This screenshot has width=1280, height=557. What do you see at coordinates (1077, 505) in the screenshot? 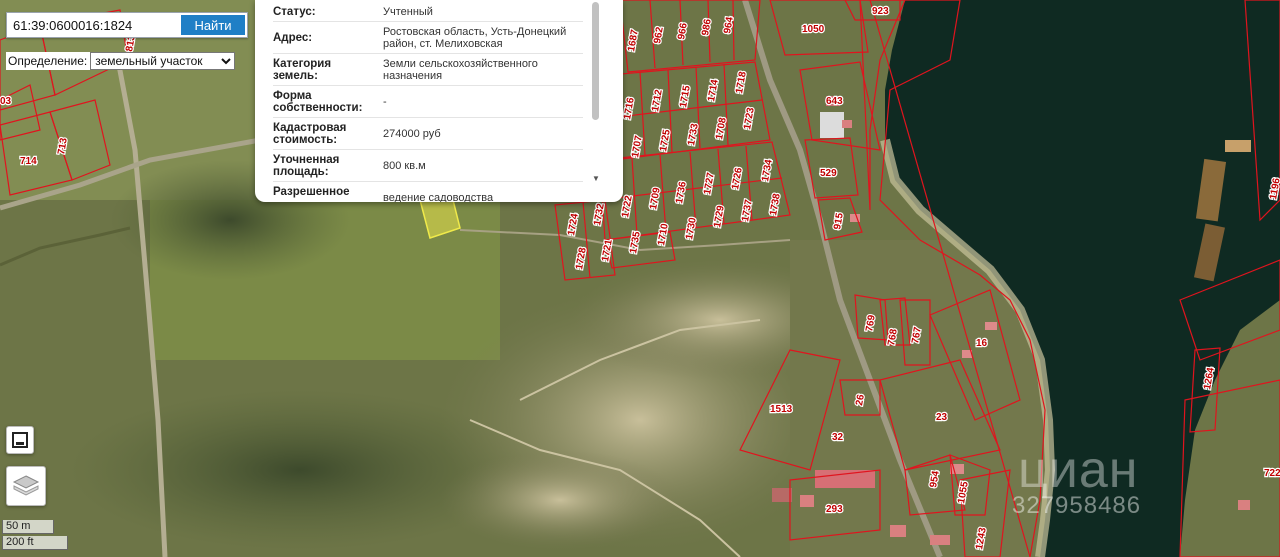
I see `watermark-phone: 327958486` at bounding box center [1077, 505].